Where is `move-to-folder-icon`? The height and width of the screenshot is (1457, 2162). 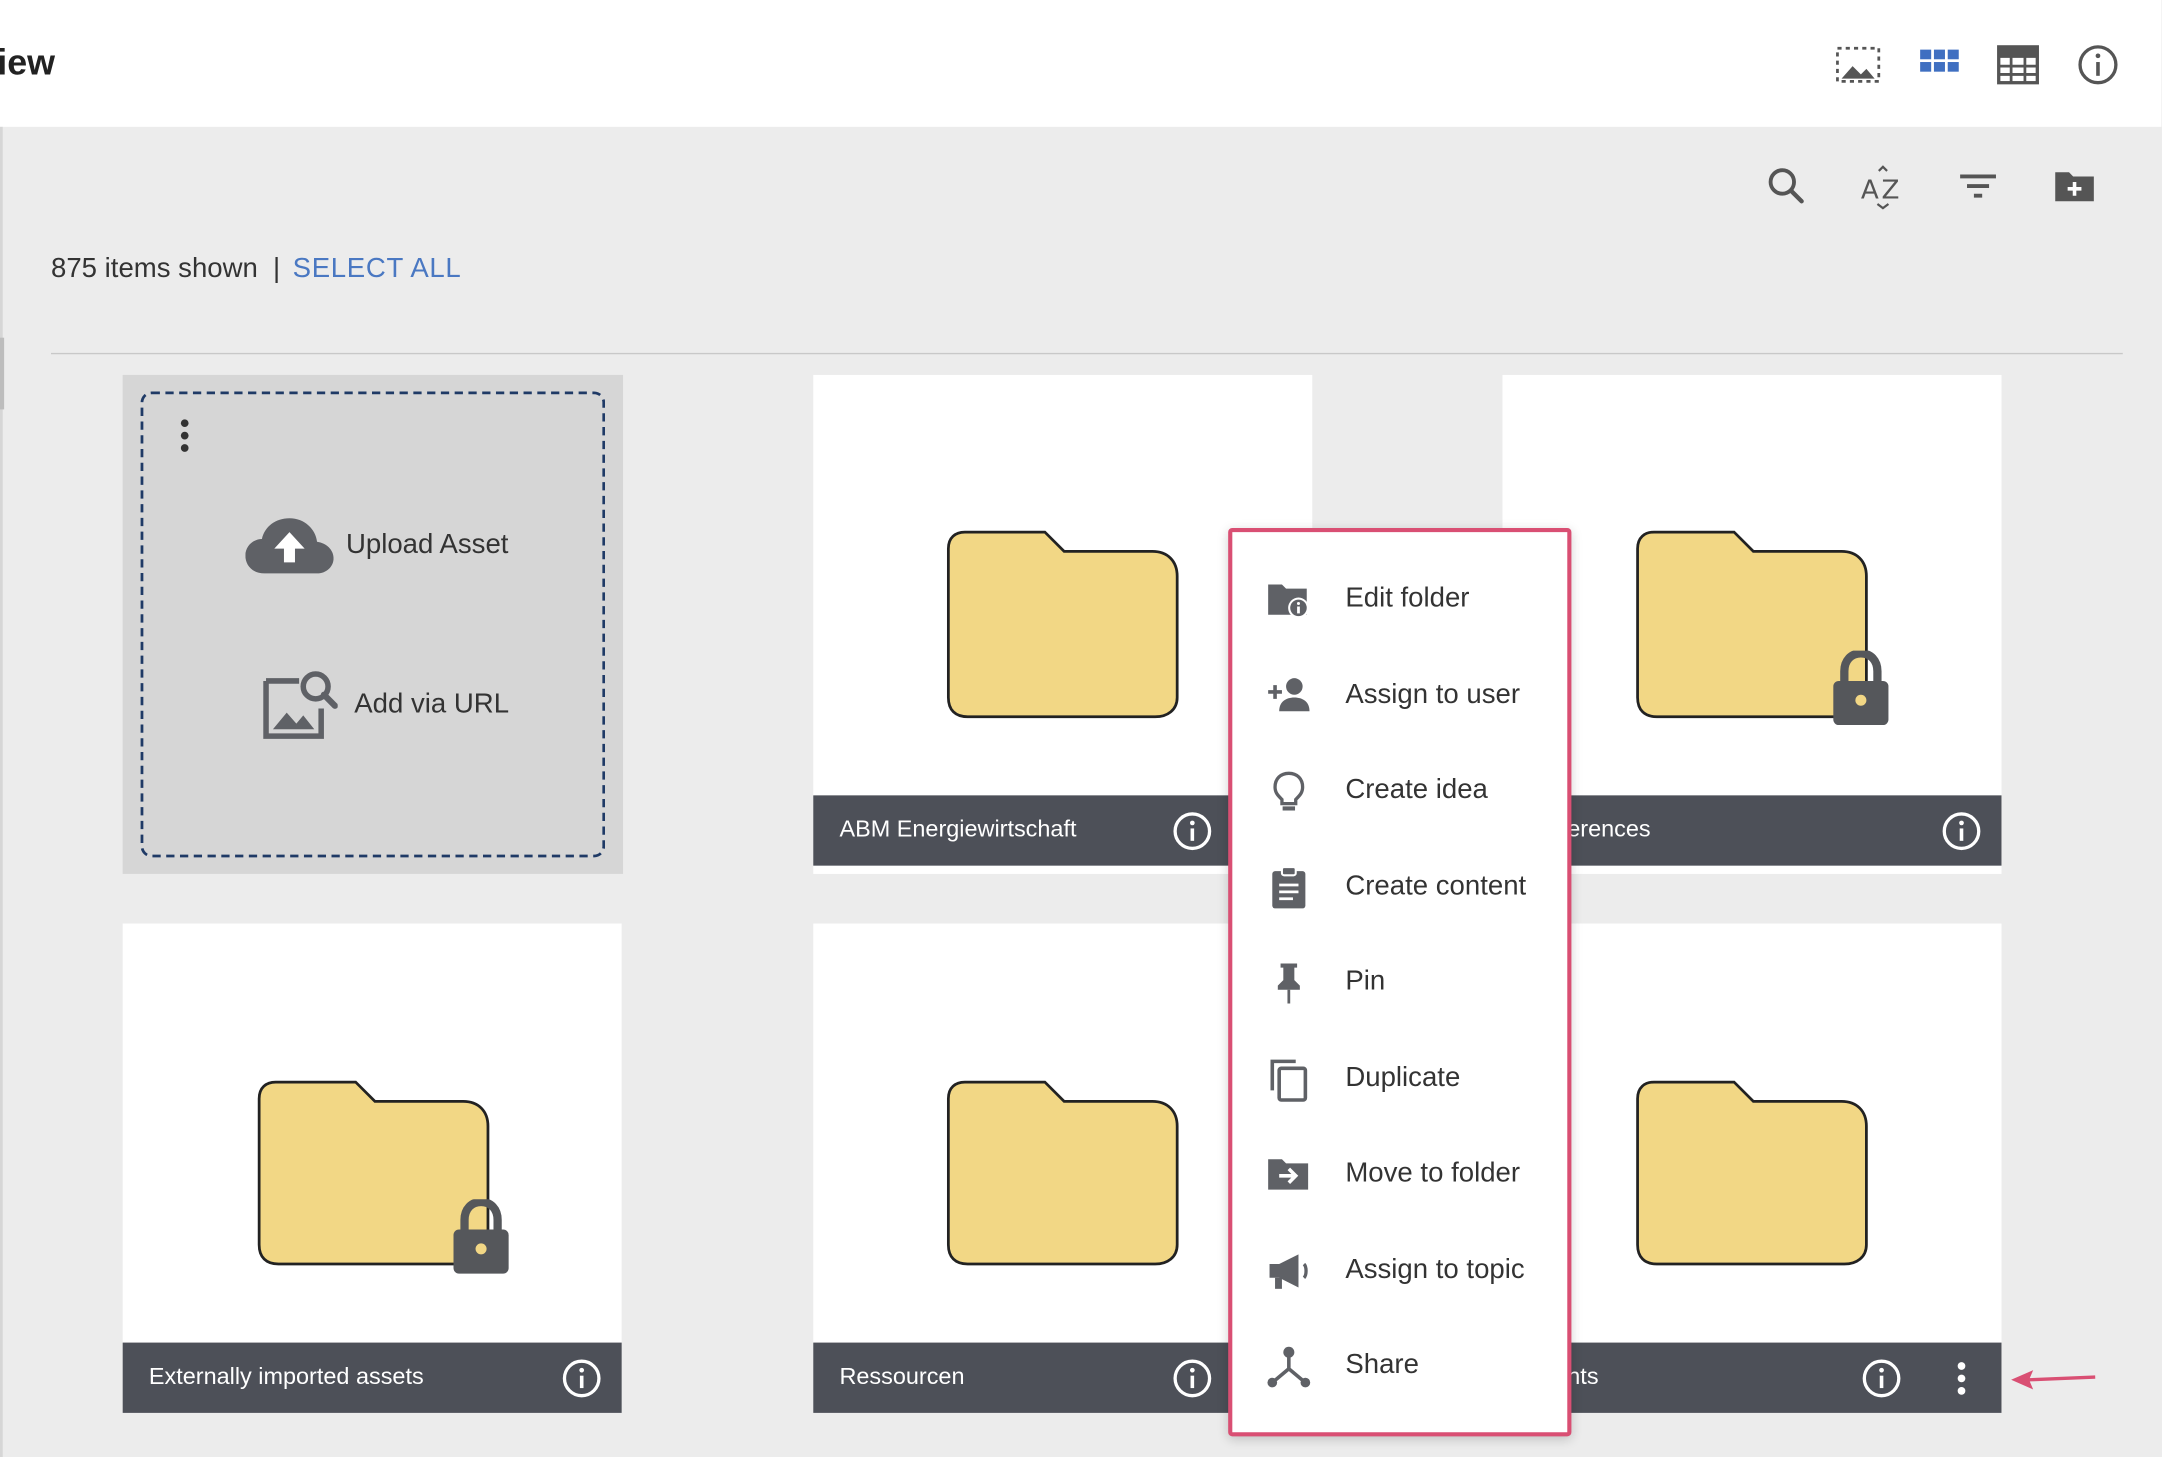
move-to-folder-icon is located at coordinates (1288, 1174).